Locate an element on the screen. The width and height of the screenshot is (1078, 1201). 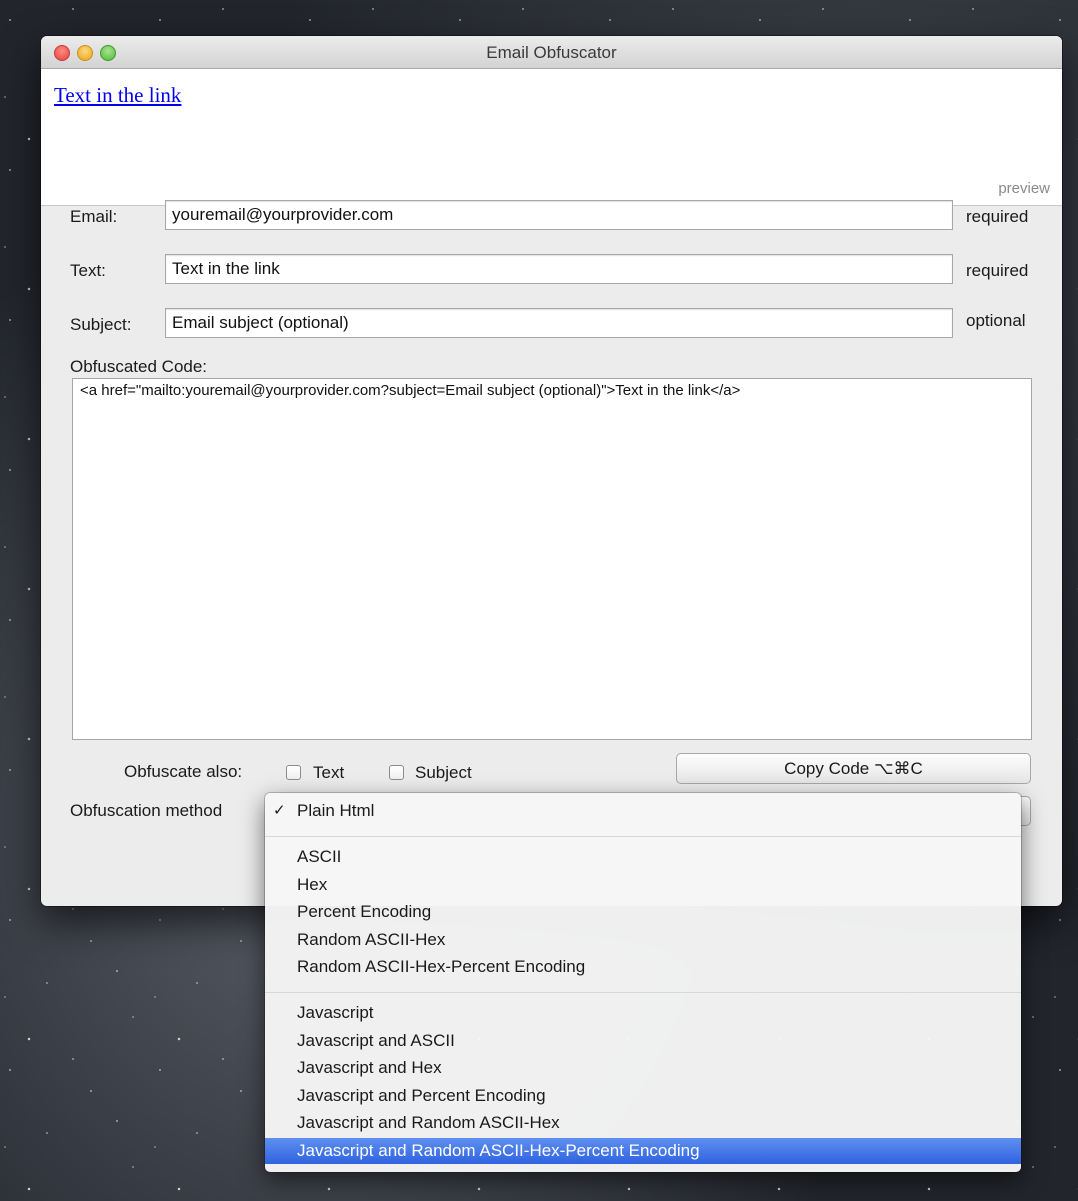
obfuscate-text-label: Text is located at coordinates (328, 773).